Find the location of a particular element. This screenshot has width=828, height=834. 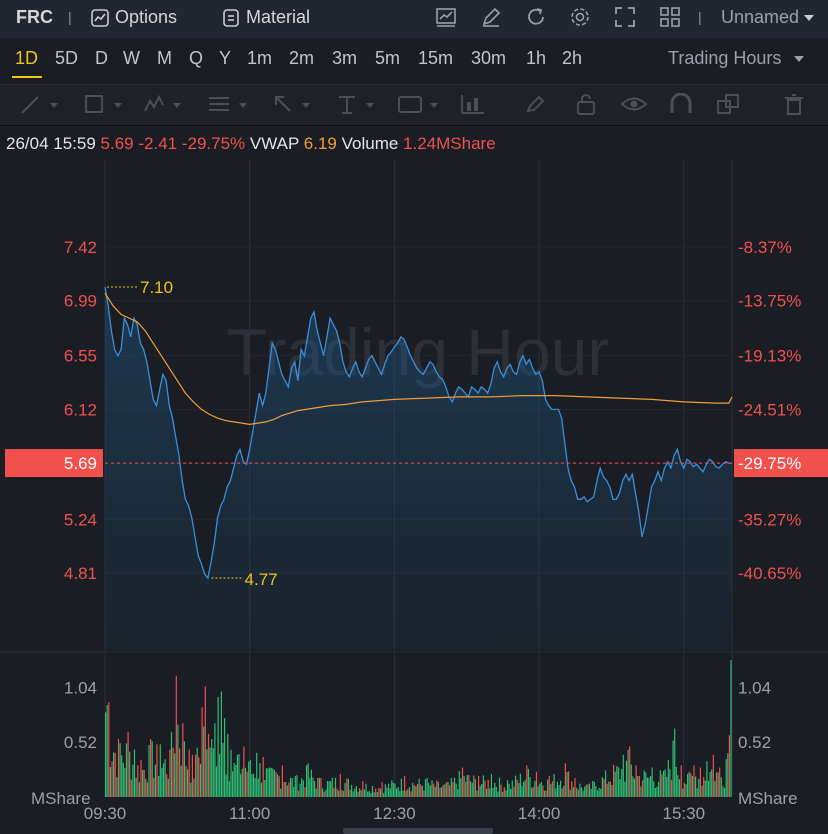

symbol-label: FRC is located at coordinates (34, 17).